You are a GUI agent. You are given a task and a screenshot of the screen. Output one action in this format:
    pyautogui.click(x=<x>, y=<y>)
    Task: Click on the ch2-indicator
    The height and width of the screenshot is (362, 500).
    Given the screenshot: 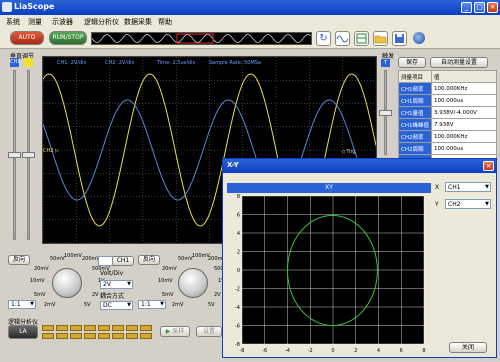 What is the action you would take?
    pyautogui.click(x=28, y=62)
    